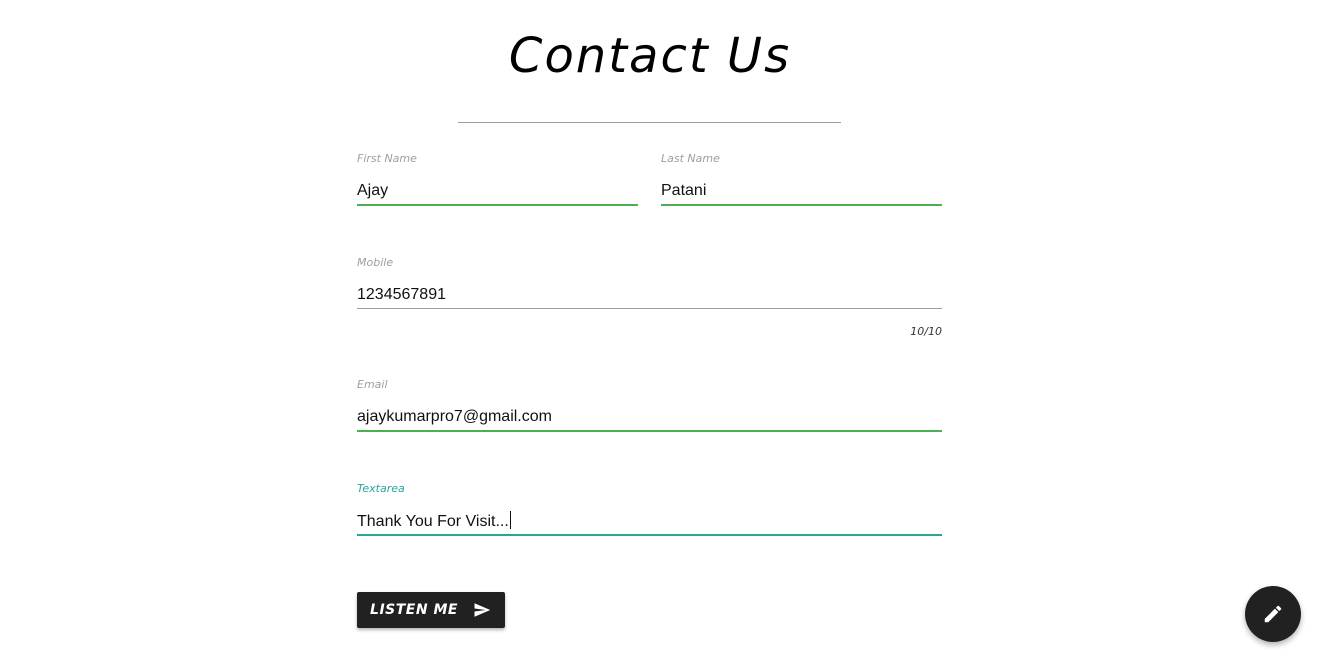 Image resolution: width=1323 pixels, height=661 pixels. Describe the element at coordinates (801, 191) in the screenshot. I see `last-name-input: Patani` at that location.